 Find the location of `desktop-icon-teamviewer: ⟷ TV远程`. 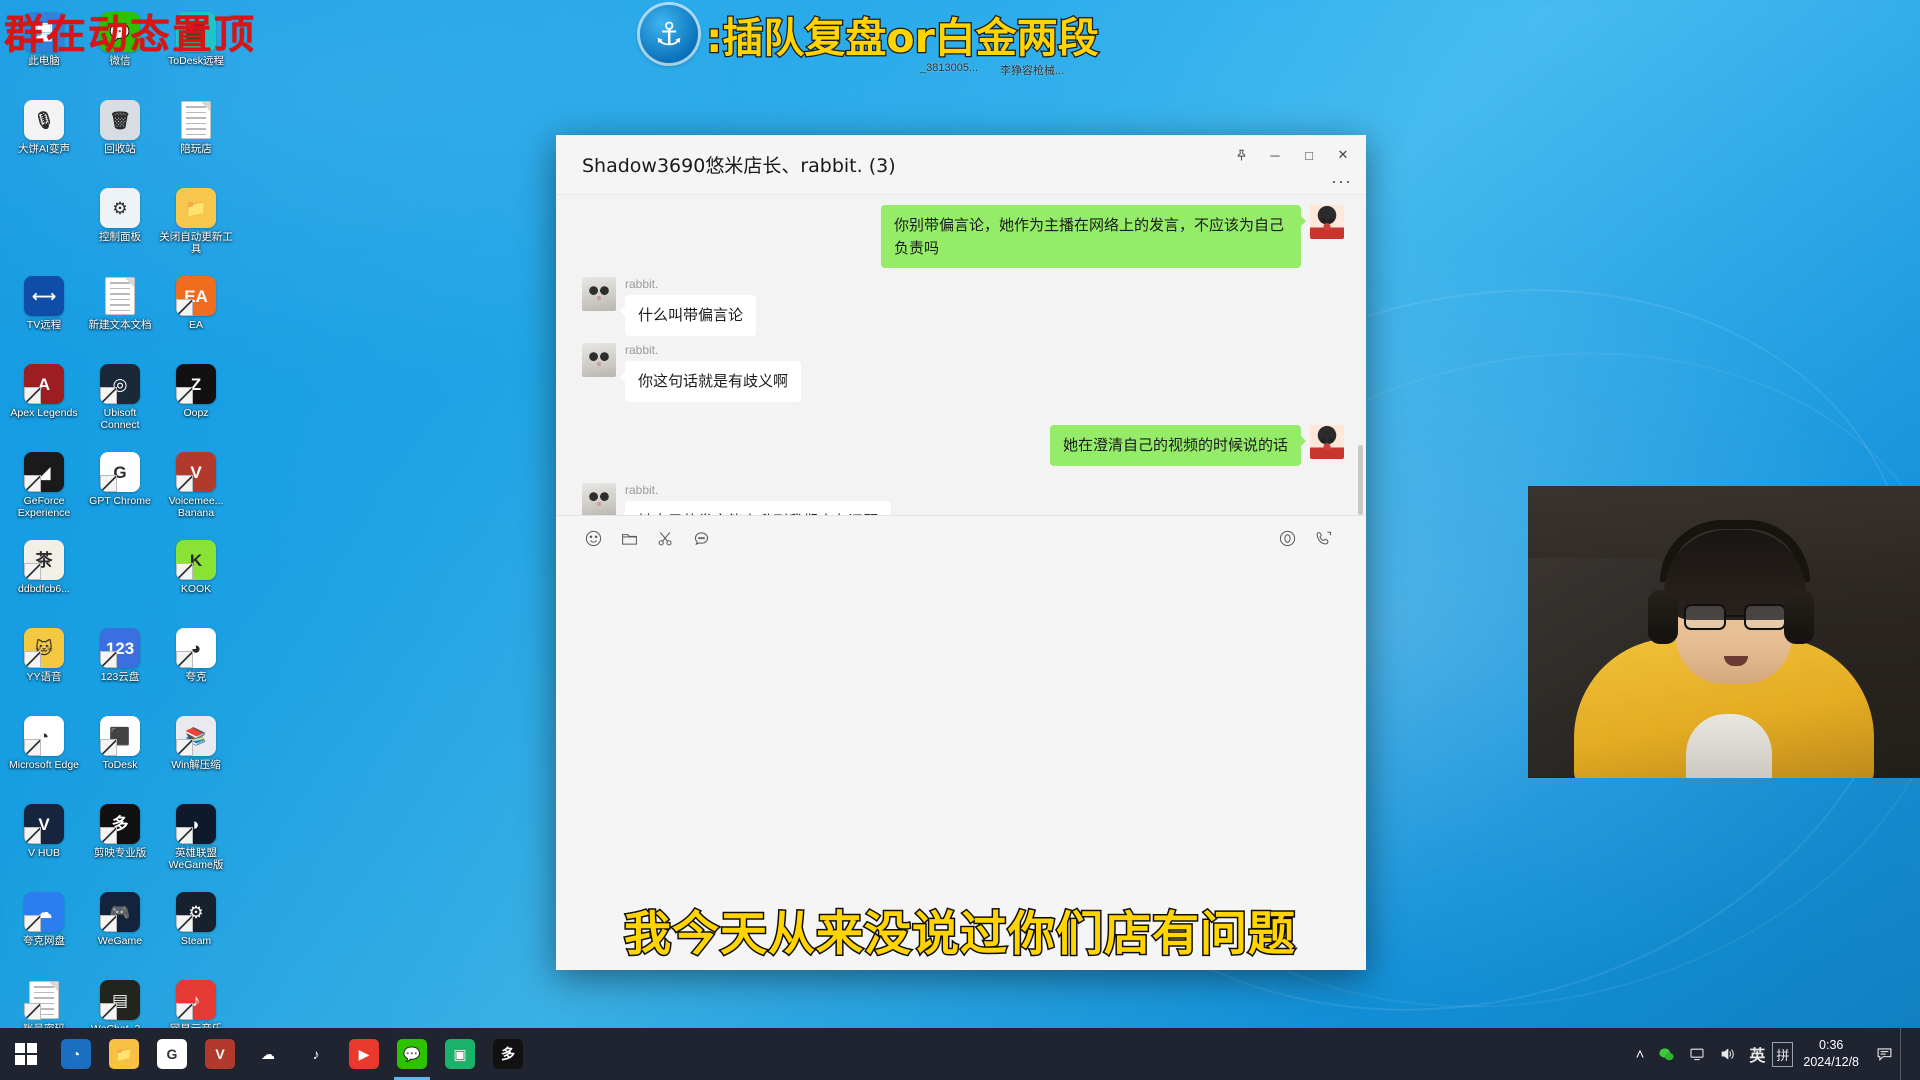

desktop-icon-teamviewer: ⟷ TV远程 is located at coordinates (44, 314).